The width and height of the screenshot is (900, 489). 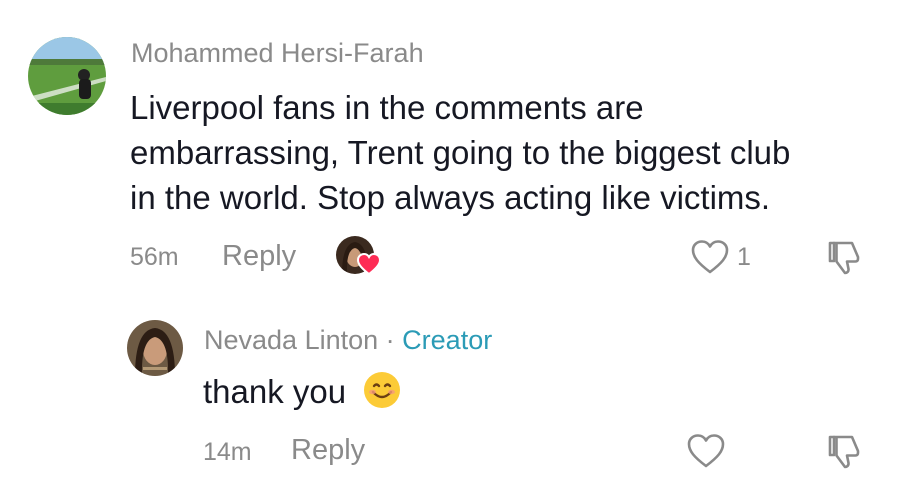 What do you see at coordinates (227, 452) in the screenshot?
I see `reply-timestamp: 14m` at bounding box center [227, 452].